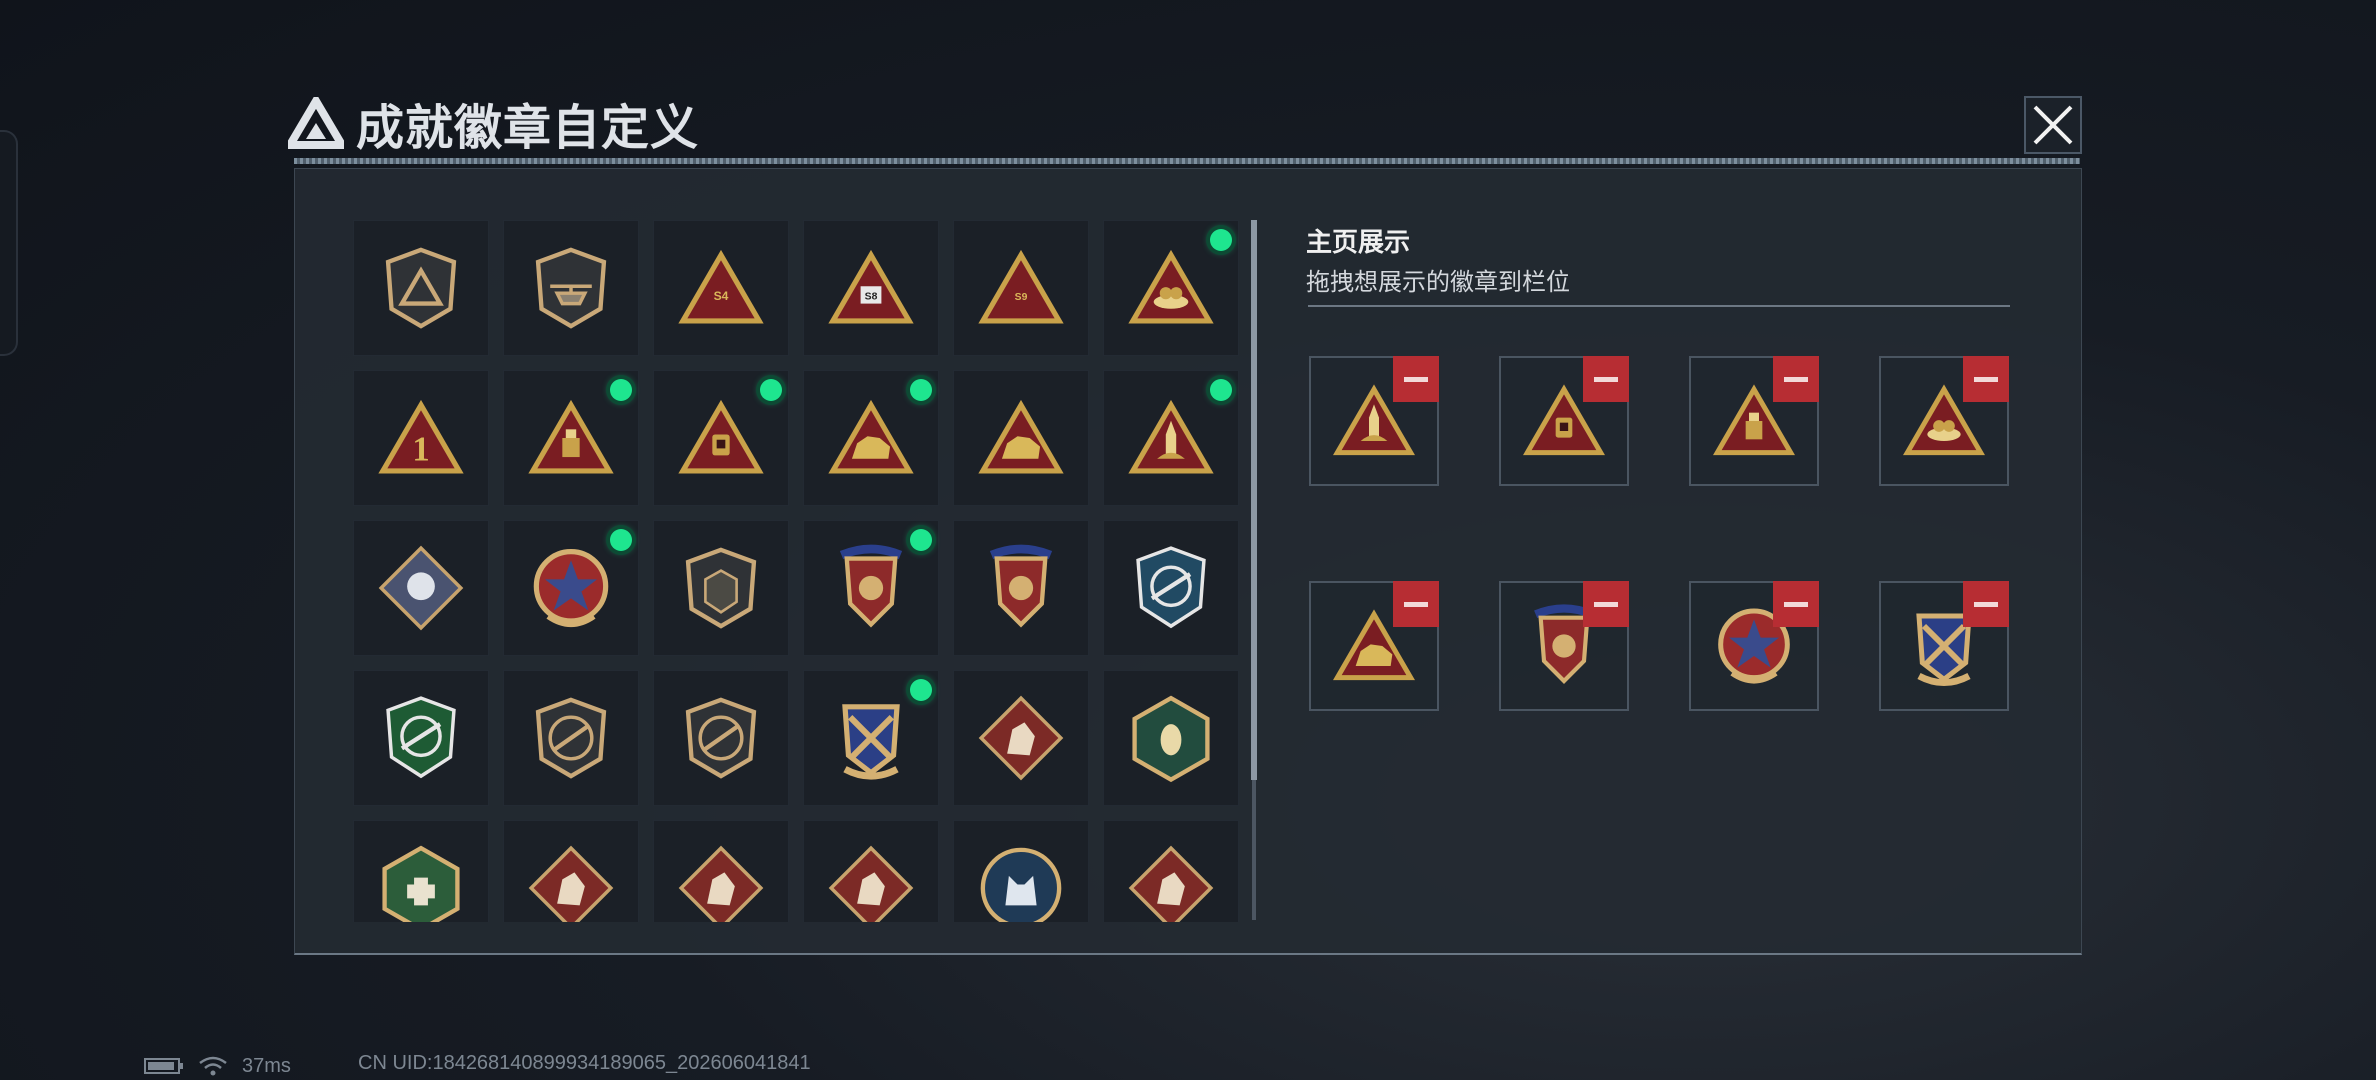 The height and width of the screenshot is (1080, 2376). I want to click on triangle-number-one-icon: 1, so click(421, 436).